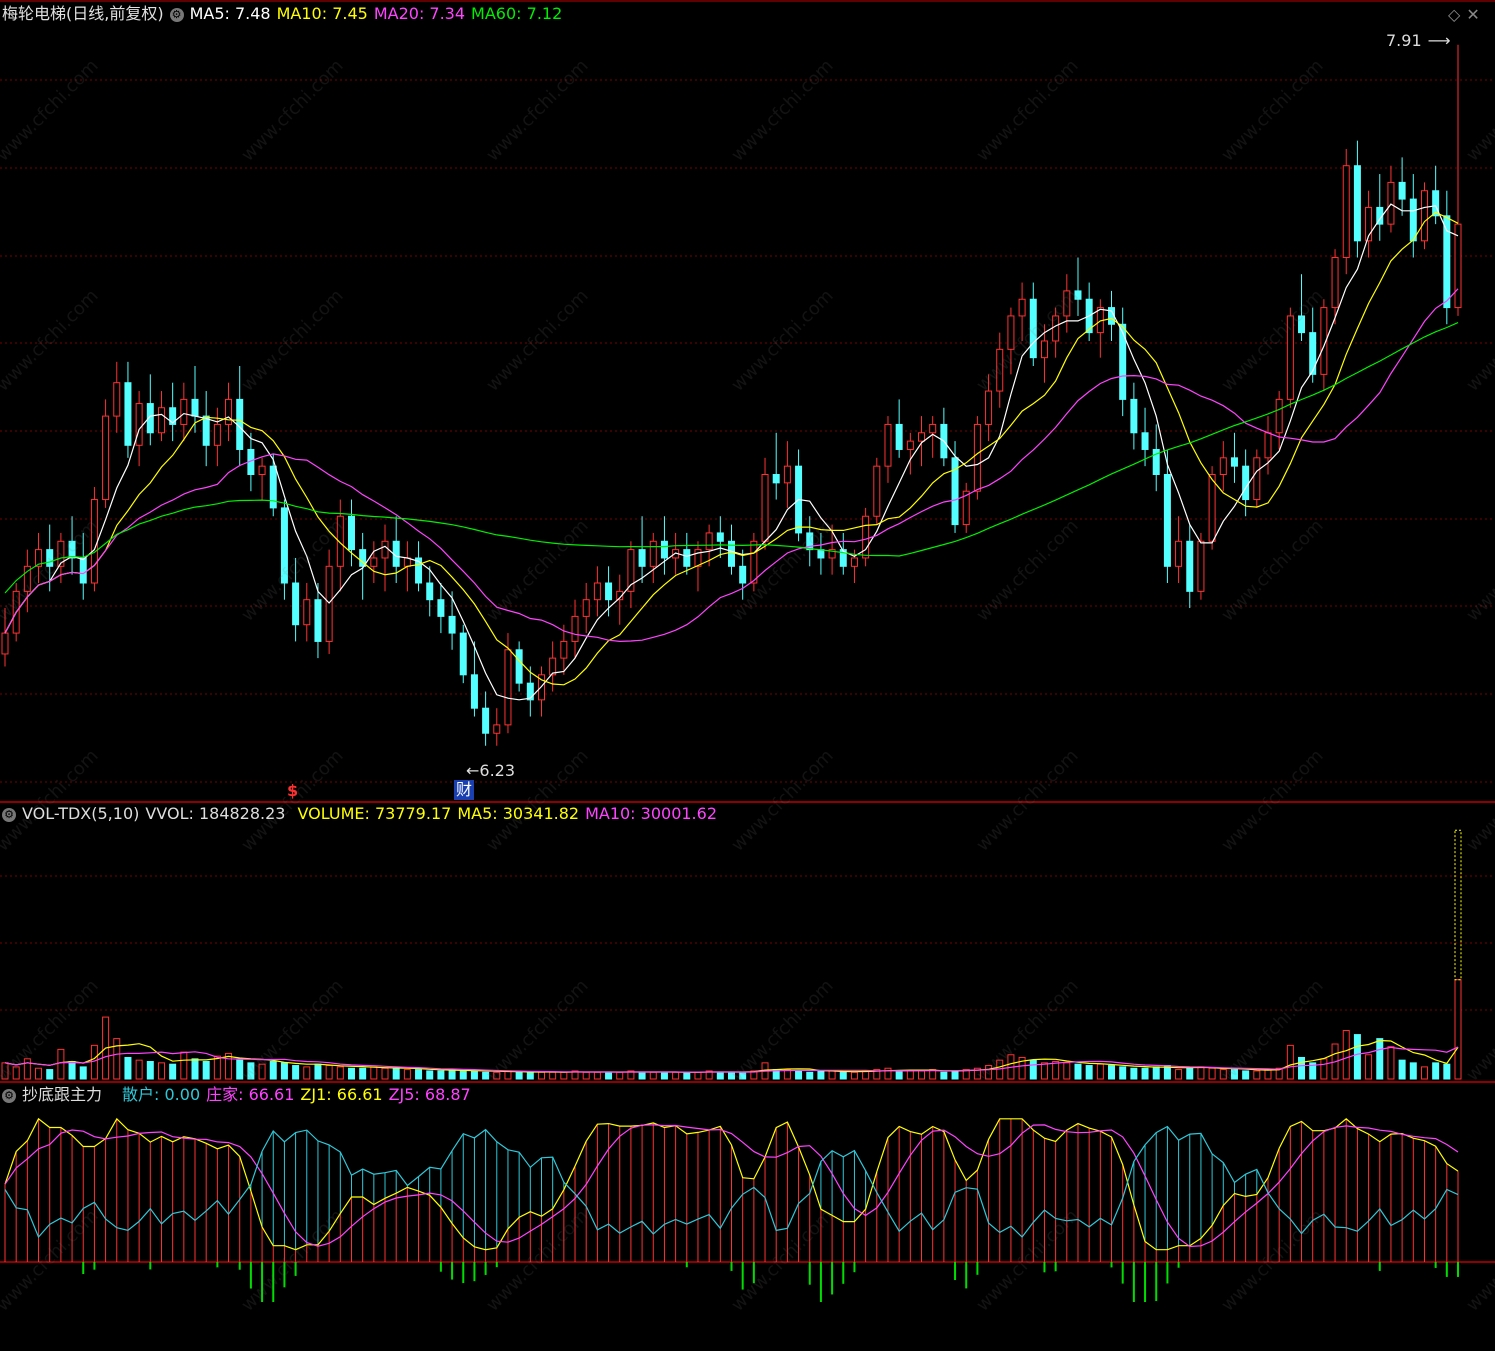  I want to click on volume-peak-bar, so click(1458, 905).